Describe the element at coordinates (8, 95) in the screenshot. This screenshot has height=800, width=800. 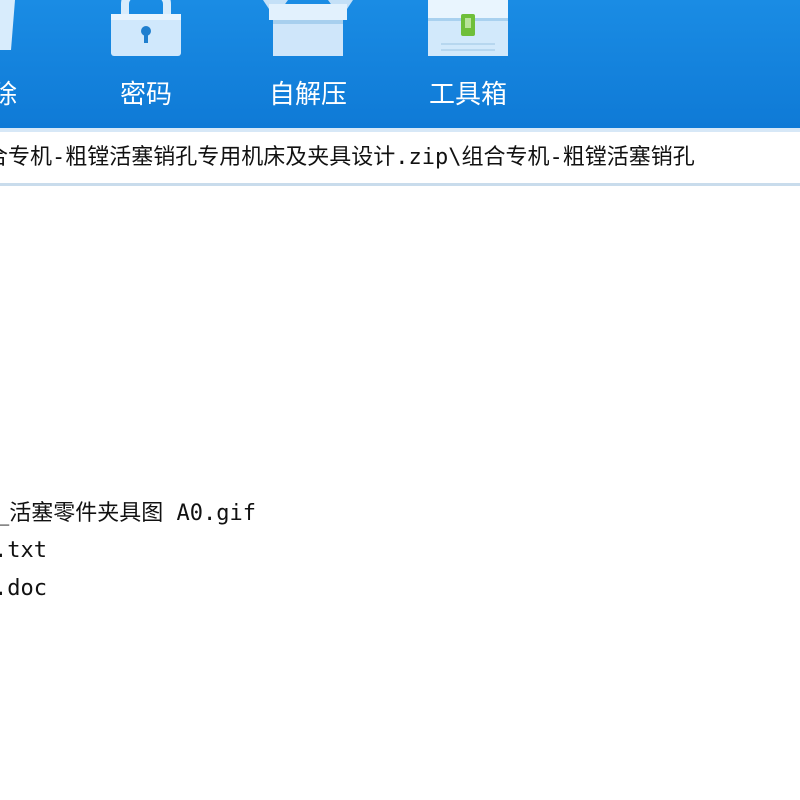
I see `delete-label: 除` at that location.